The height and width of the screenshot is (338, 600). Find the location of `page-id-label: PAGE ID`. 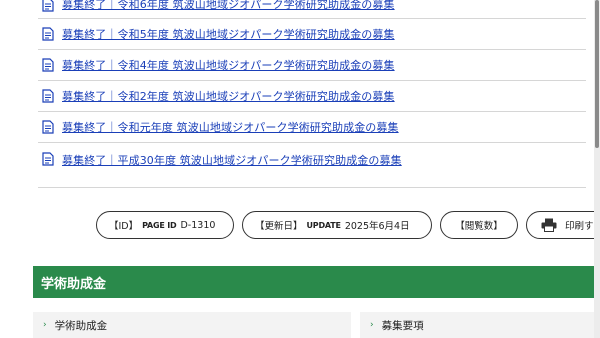

page-id-label: PAGE ID is located at coordinates (159, 225).